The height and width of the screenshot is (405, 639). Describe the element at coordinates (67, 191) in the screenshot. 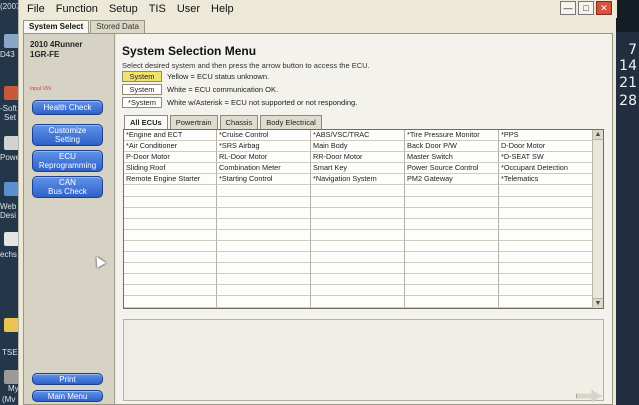

I see `can-label-line2: Bus Check` at that location.